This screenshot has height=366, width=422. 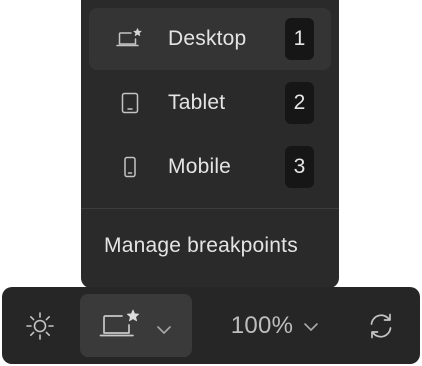 What do you see at coordinates (210, 208) in the screenshot?
I see `menu-divider` at bounding box center [210, 208].